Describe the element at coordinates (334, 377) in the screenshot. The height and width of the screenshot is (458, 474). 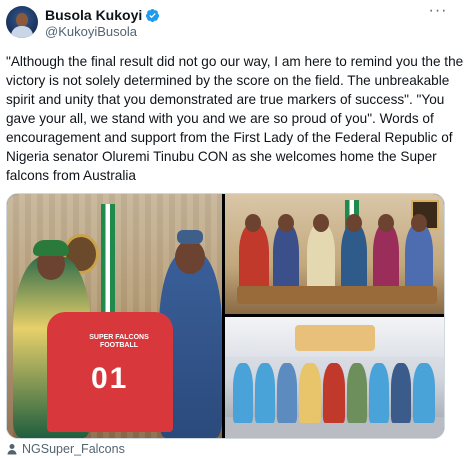
I see `photo-team-group` at that location.